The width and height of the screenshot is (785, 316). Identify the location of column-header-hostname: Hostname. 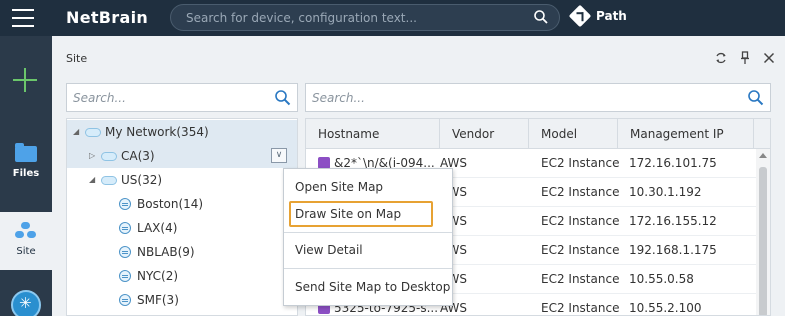
(373, 134).